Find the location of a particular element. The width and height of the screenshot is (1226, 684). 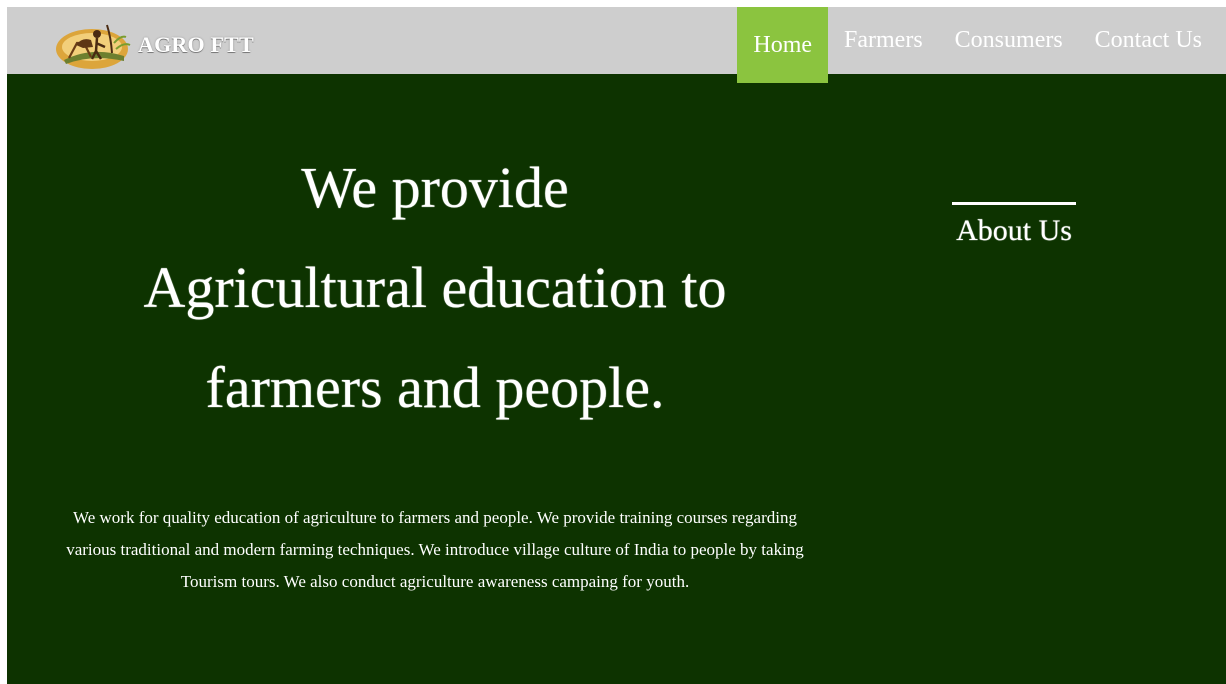

nav-item-consumers: Consumers is located at coordinates (1009, 40).